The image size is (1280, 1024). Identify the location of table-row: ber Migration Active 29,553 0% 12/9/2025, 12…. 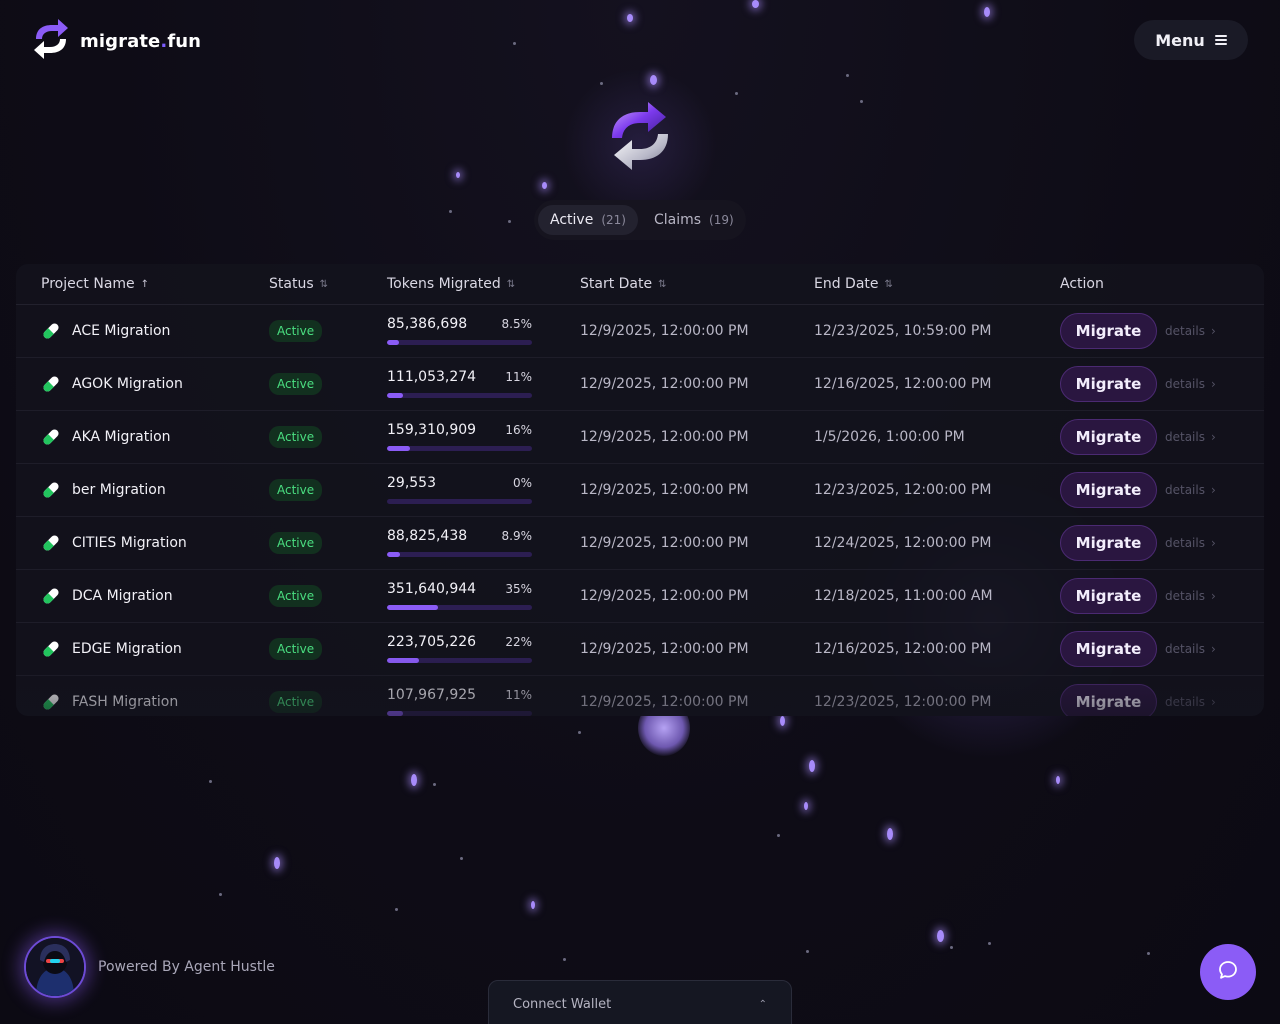
(640, 490).